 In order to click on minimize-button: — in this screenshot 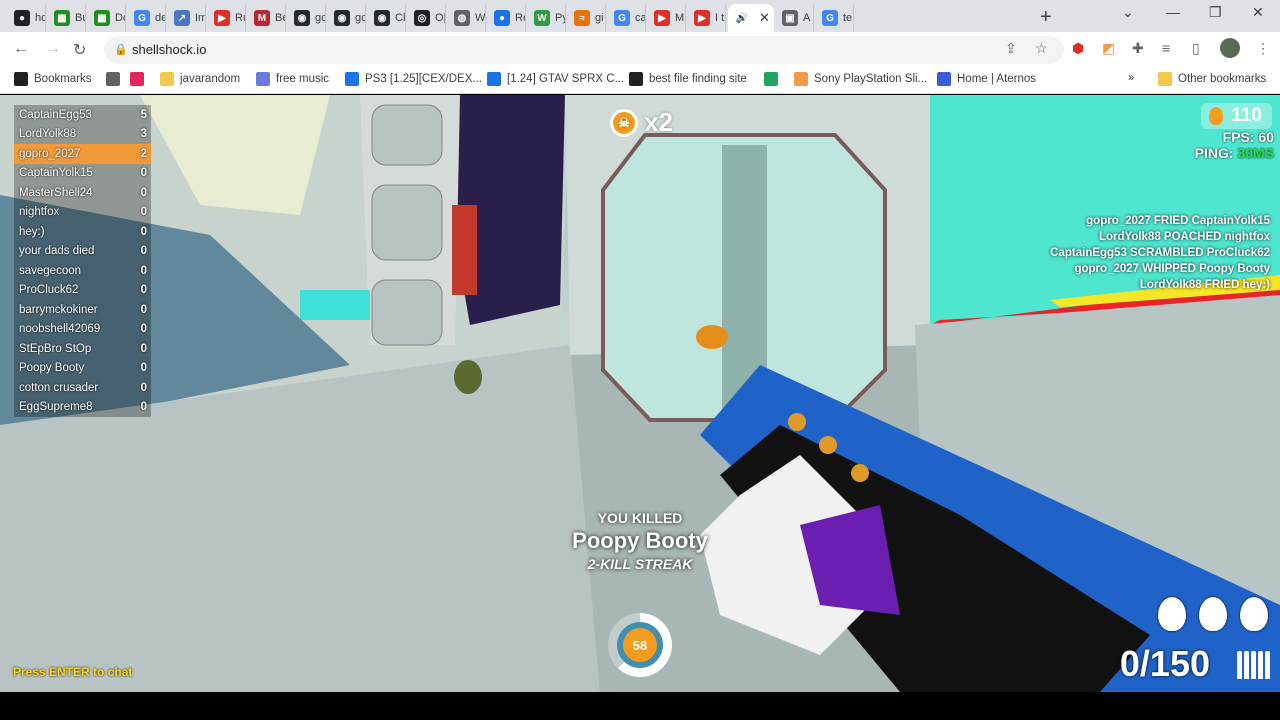, I will do `click(1173, 12)`.